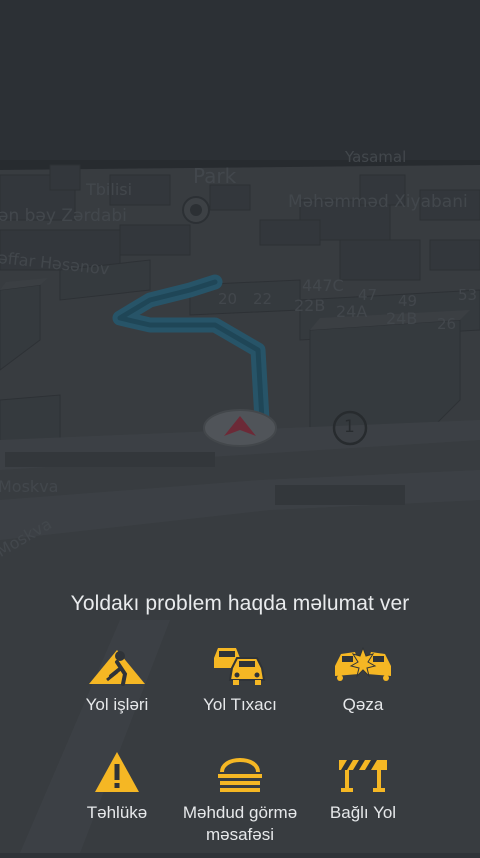 This screenshot has width=480, height=858. What do you see at coordinates (363, 776) in the screenshot?
I see `road-closed-icon` at bounding box center [363, 776].